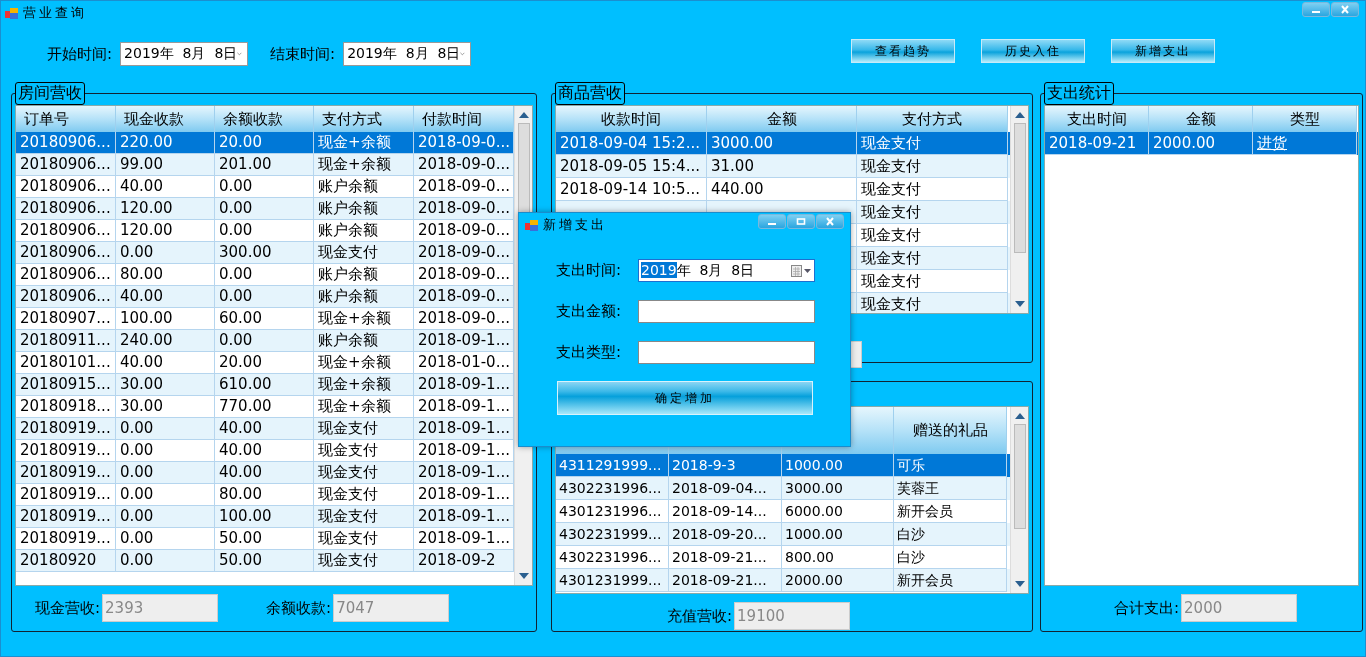 This screenshot has width=1366, height=657. What do you see at coordinates (66, 561) in the screenshot?
I see `table-cell: 20180920` at bounding box center [66, 561].